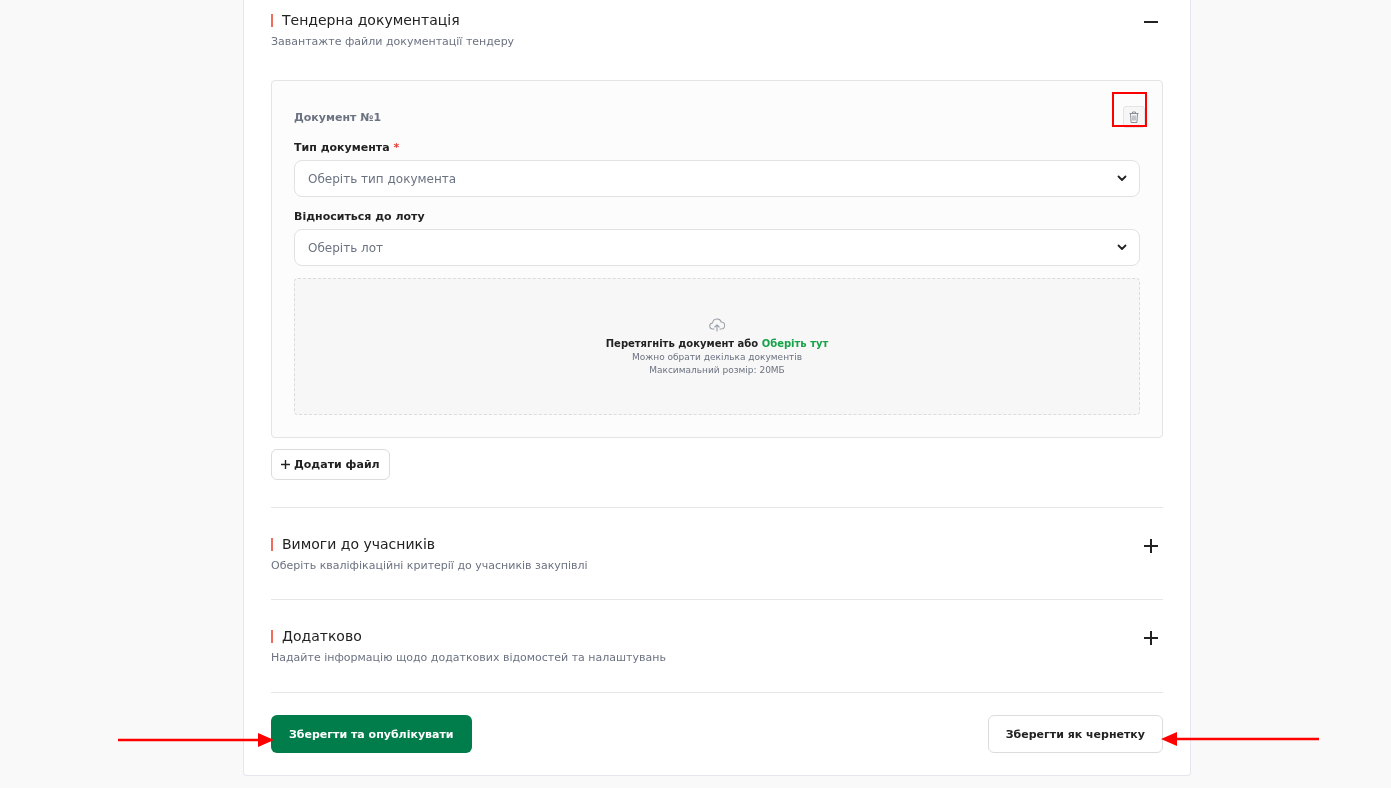 The image size is (1391, 788). I want to click on save-draft-button: Зберегти як чернетку, so click(1075, 734).